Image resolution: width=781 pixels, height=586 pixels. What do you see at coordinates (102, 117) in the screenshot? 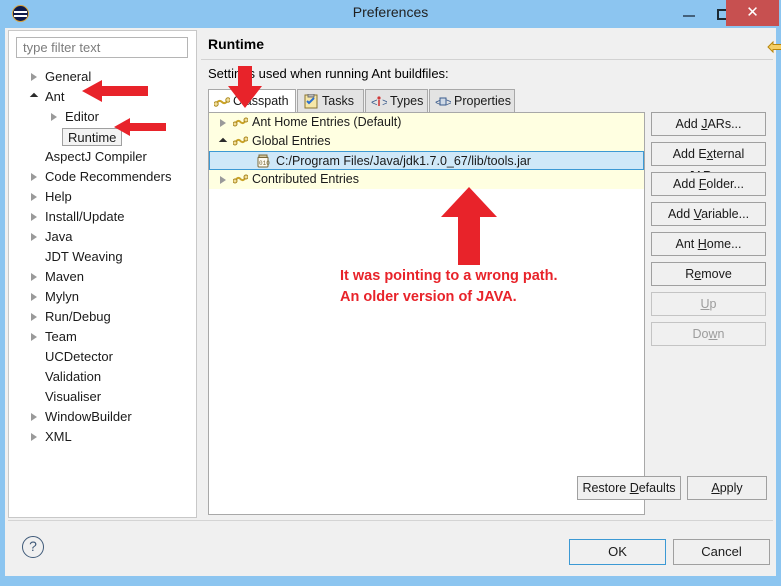
I see `sidebar-item-editor: Editor` at bounding box center [102, 117].